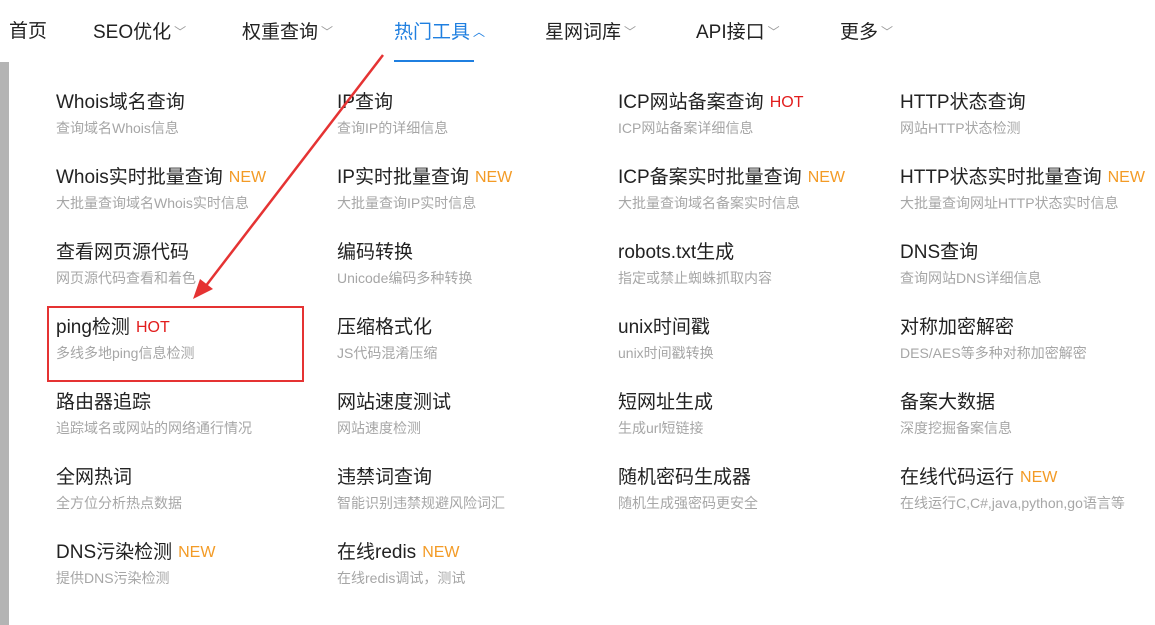 Image resolution: width=1155 pixels, height=625 pixels. I want to click on tool-title: HTTP状态查询, so click(963, 103).